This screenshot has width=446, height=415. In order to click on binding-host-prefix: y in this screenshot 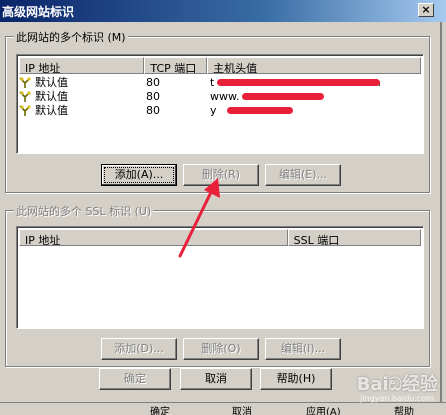, I will do `click(213, 110)`.